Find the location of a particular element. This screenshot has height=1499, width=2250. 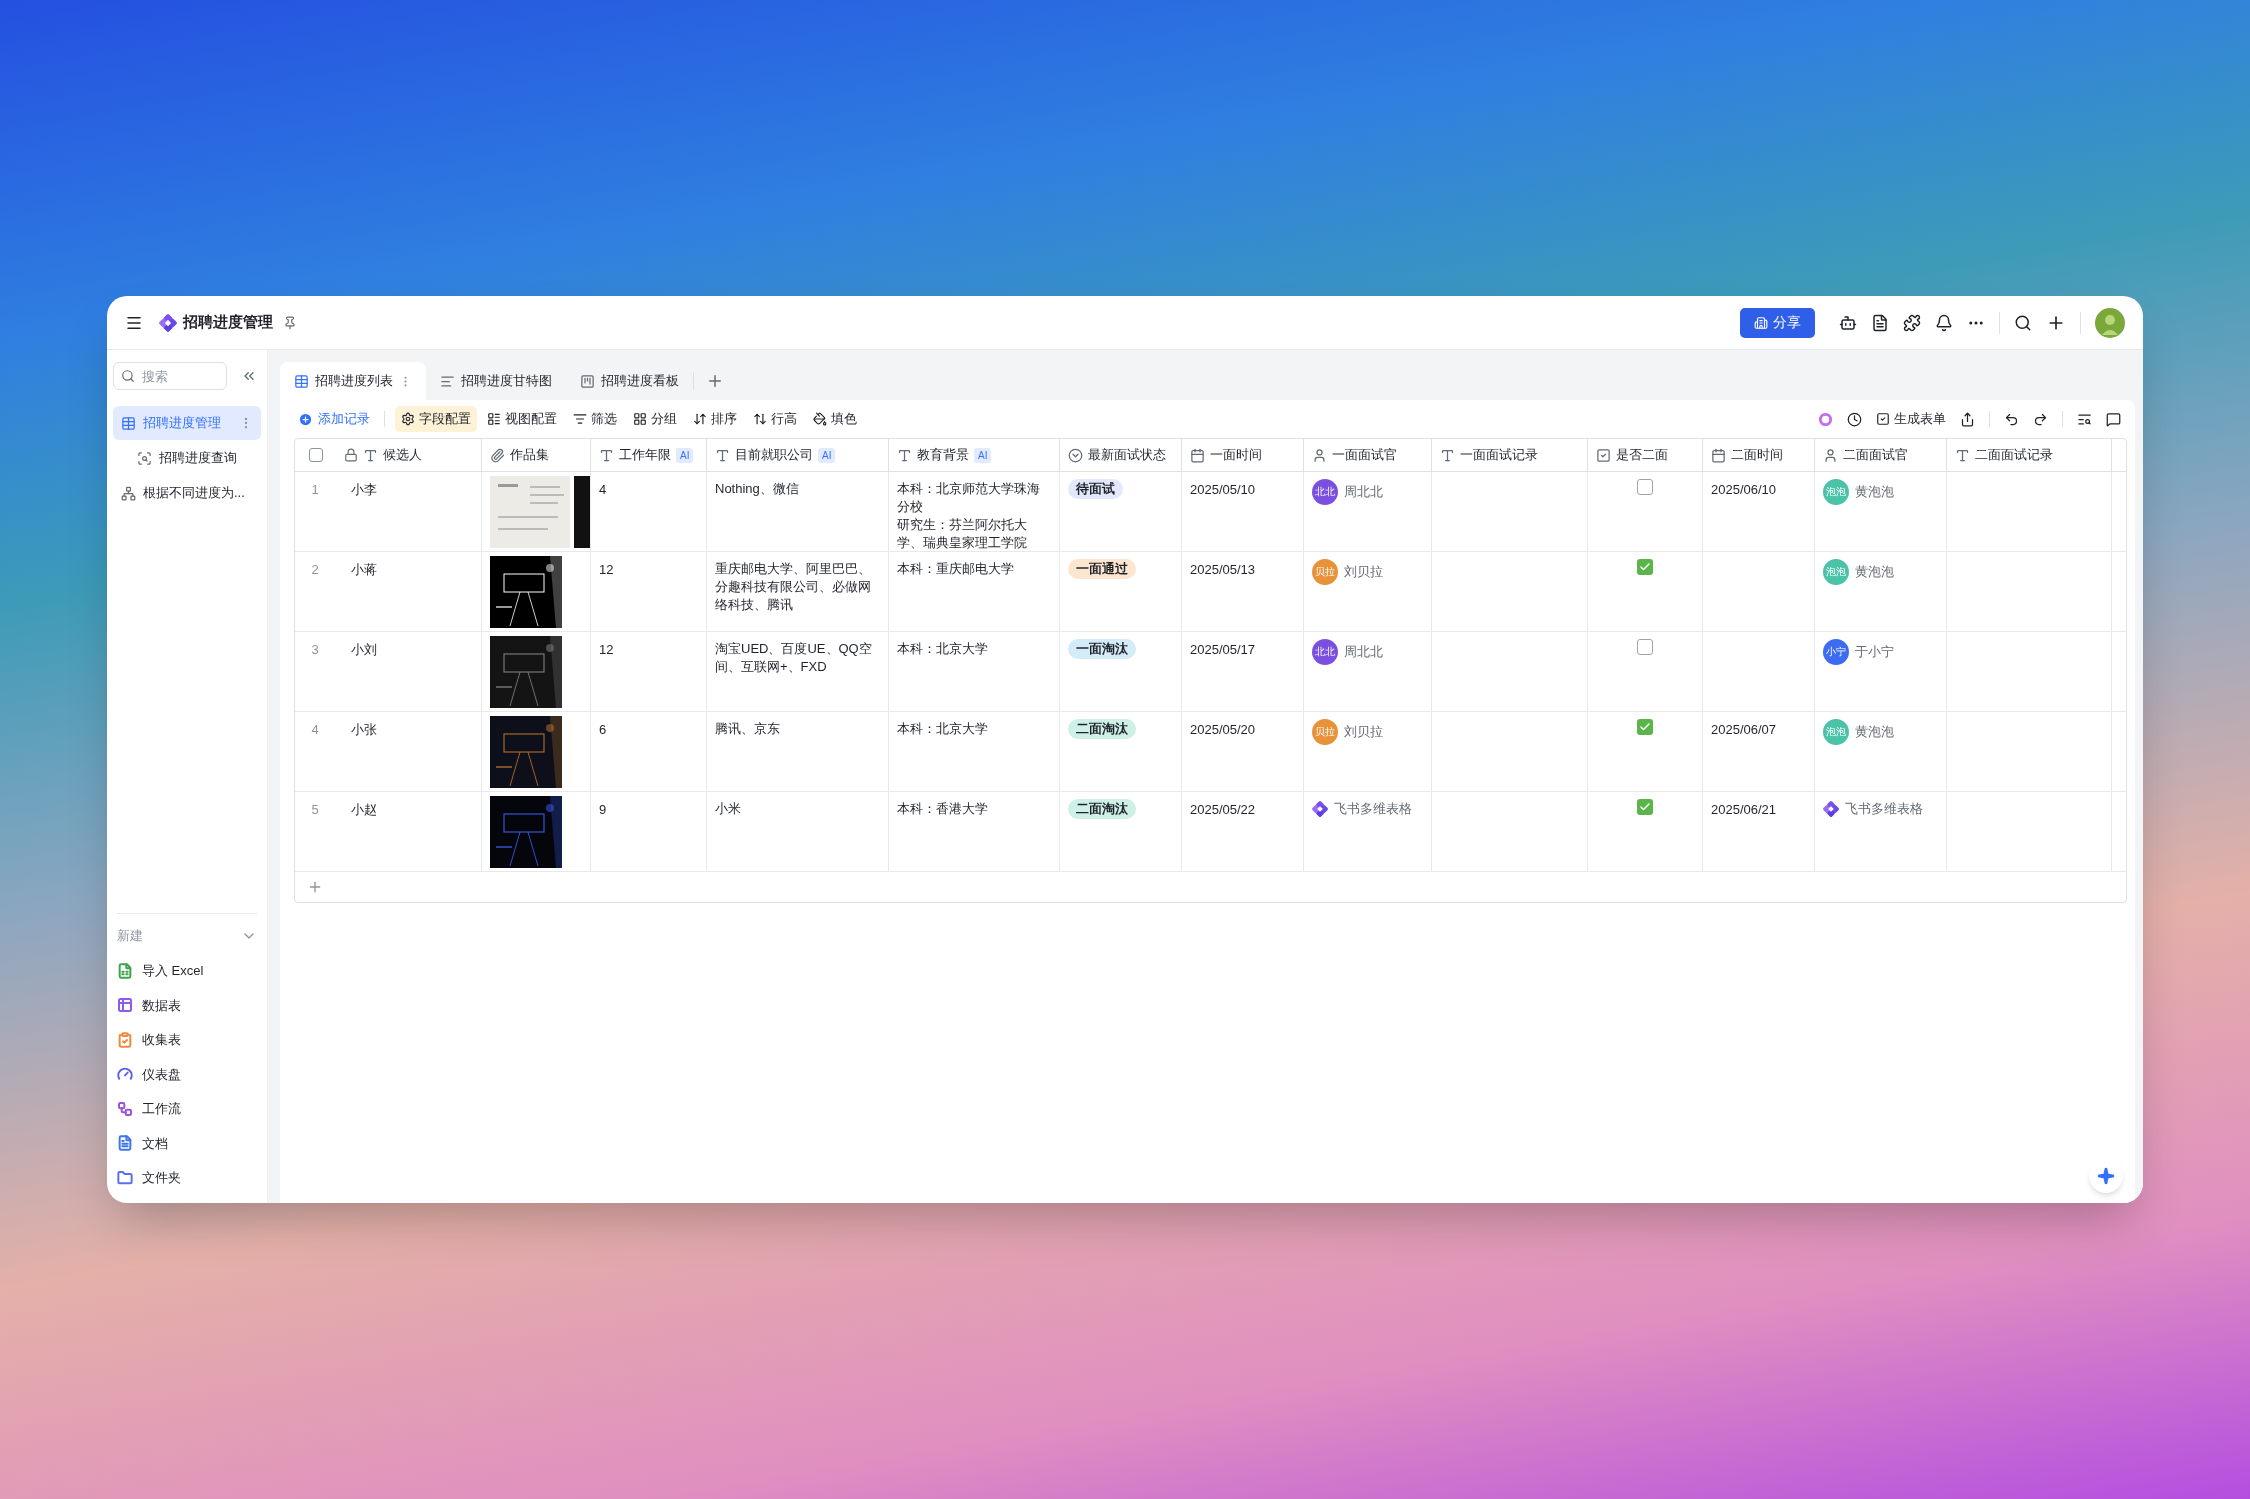

row-number: 1 is located at coordinates (315, 490).